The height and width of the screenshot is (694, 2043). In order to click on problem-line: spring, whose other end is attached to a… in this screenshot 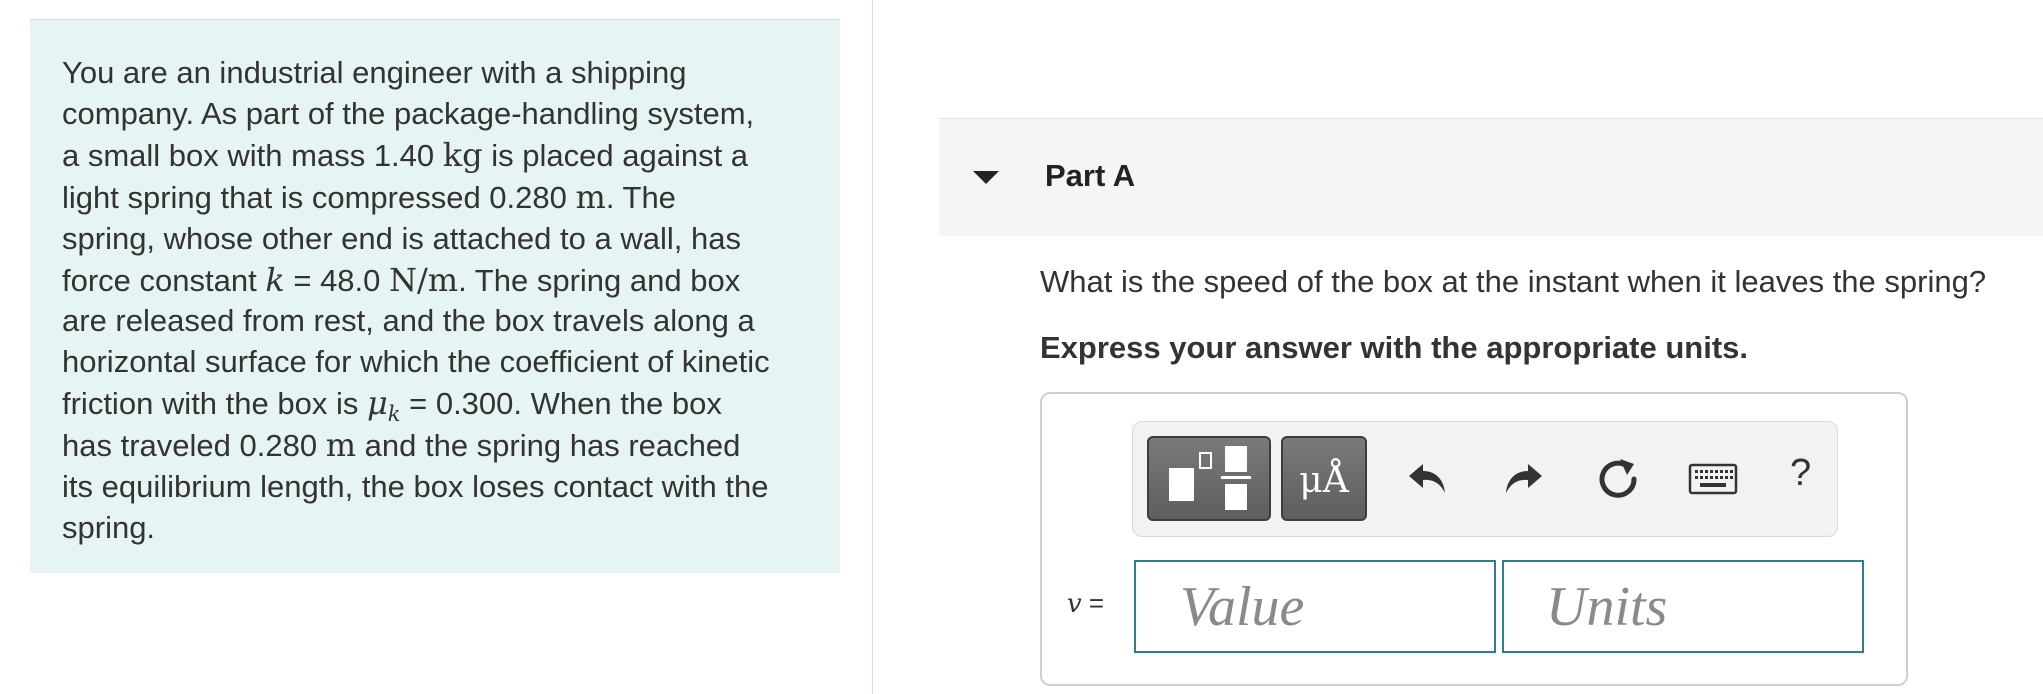, I will do `click(447, 239)`.